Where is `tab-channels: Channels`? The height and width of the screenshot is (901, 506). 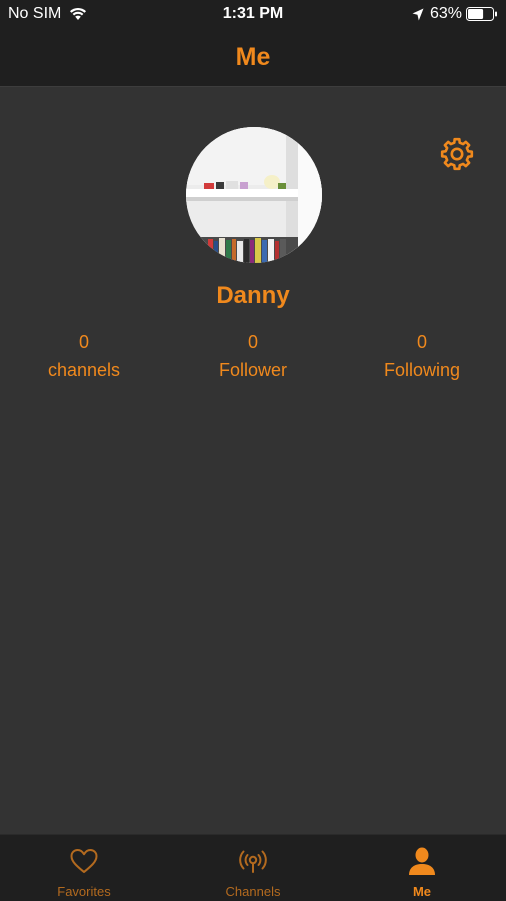
tab-channels: Channels is located at coordinates (253, 868).